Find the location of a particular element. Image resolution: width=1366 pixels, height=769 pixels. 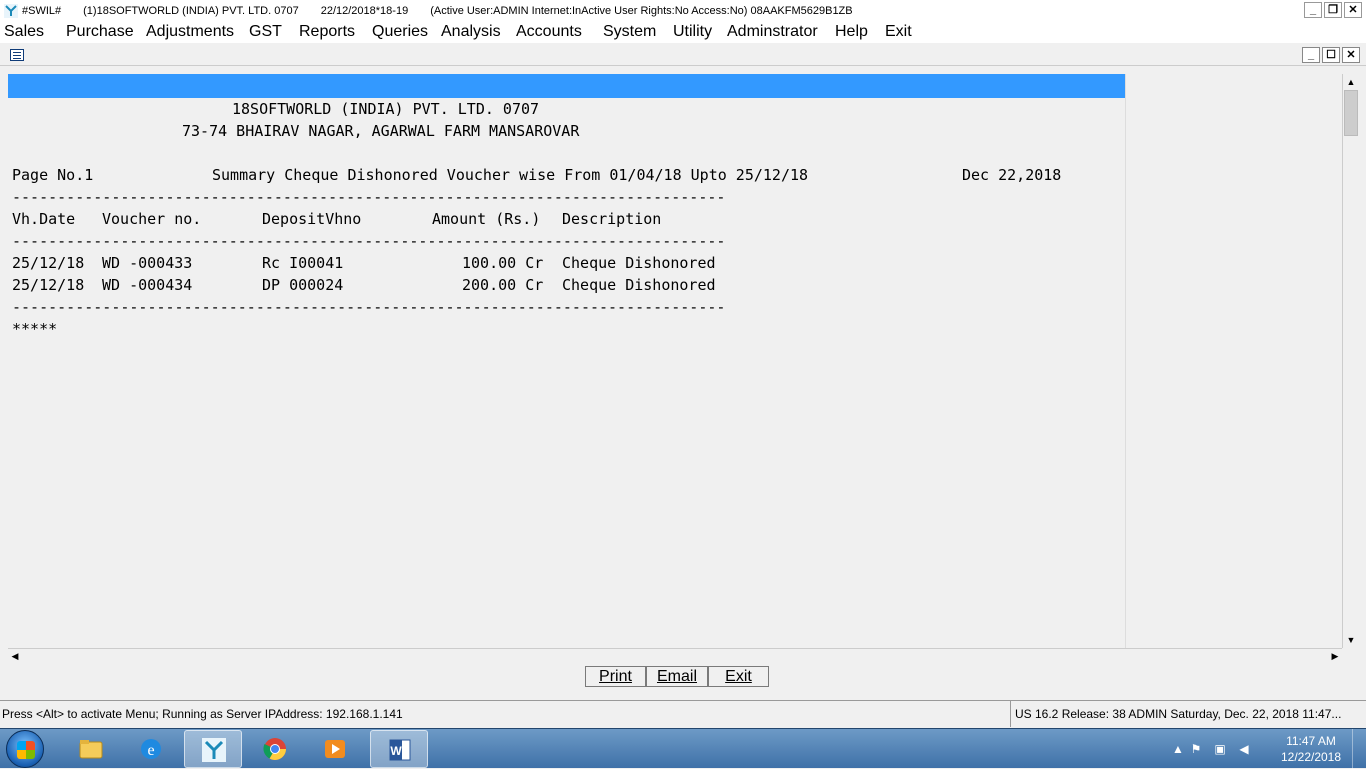

print-button: Print is located at coordinates (615, 676).